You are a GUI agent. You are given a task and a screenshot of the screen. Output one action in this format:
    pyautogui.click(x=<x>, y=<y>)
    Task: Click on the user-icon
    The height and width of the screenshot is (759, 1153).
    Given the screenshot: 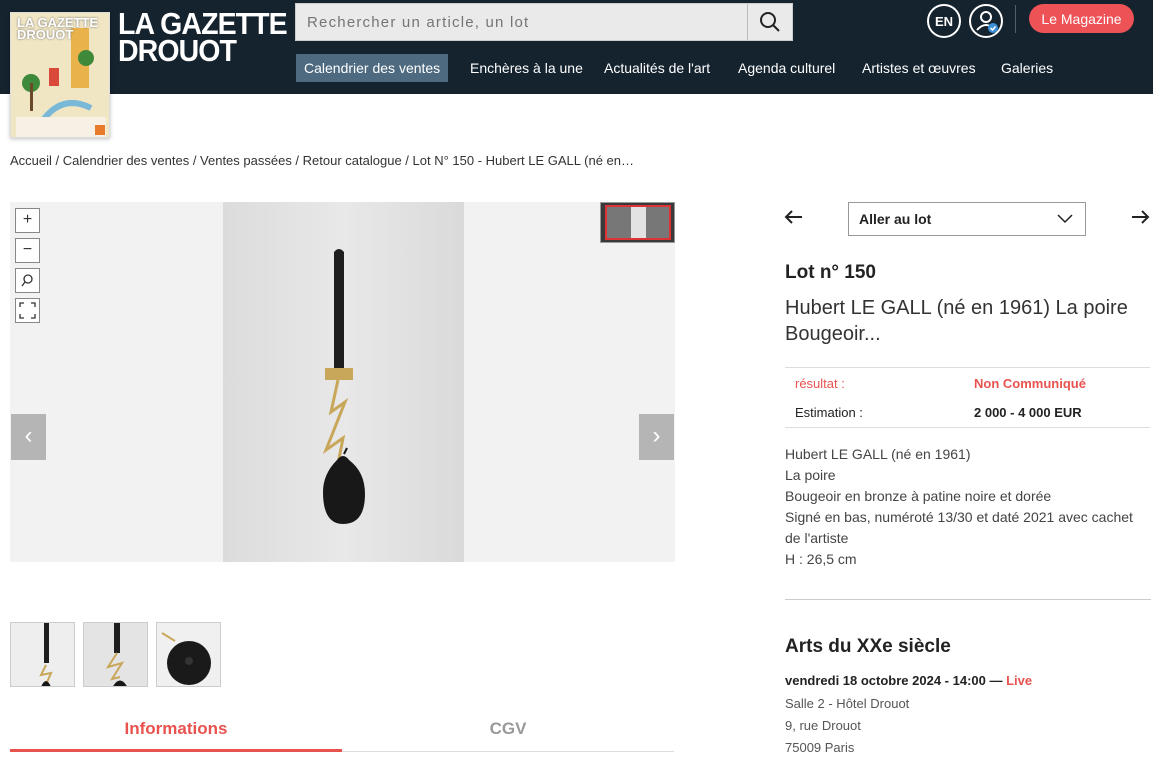 What is the action you would take?
    pyautogui.click(x=987, y=22)
    